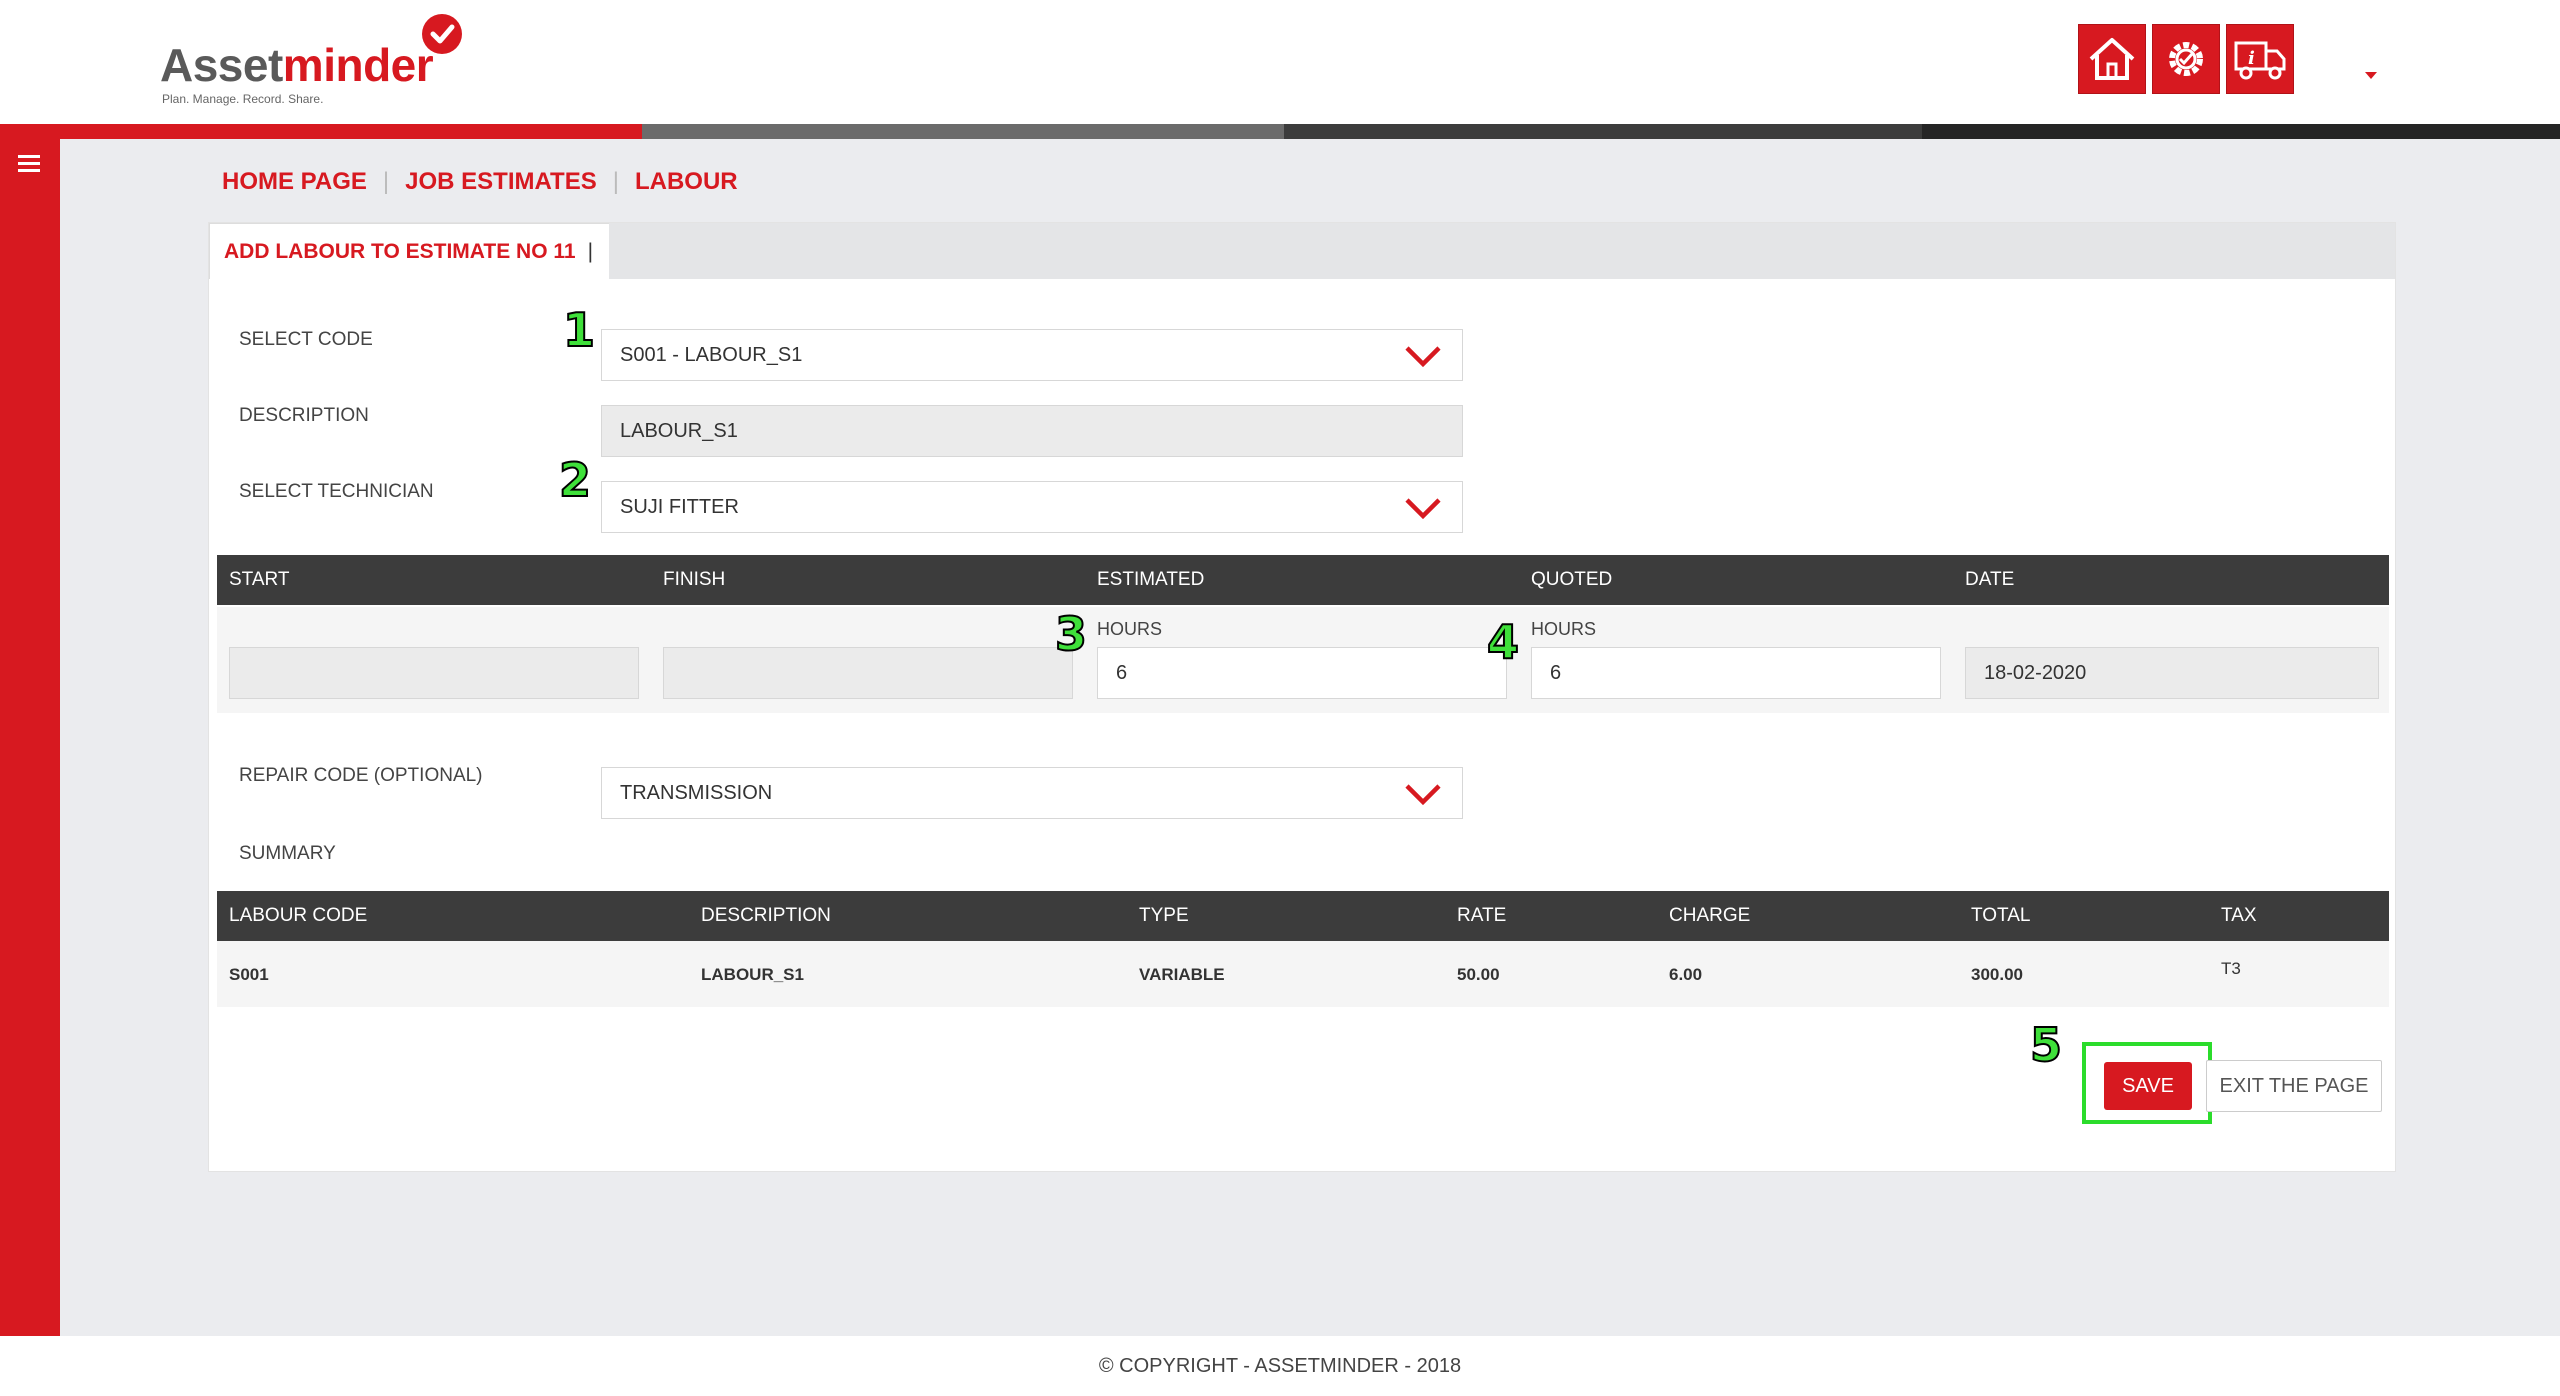  What do you see at coordinates (434, 673) in the screenshot?
I see `start-field` at bounding box center [434, 673].